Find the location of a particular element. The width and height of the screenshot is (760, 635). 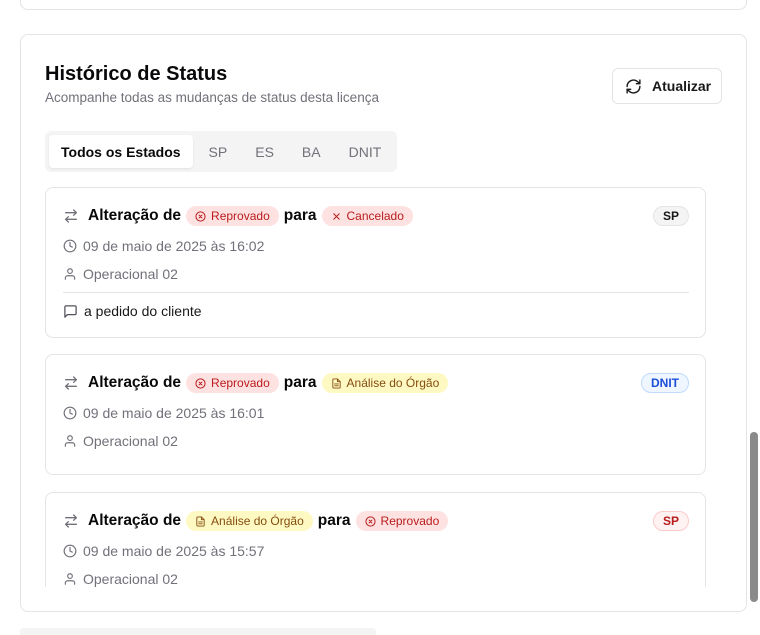

entry-heading: Alteração de Reprovado para Cancelado is located at coordinates (238, 216).